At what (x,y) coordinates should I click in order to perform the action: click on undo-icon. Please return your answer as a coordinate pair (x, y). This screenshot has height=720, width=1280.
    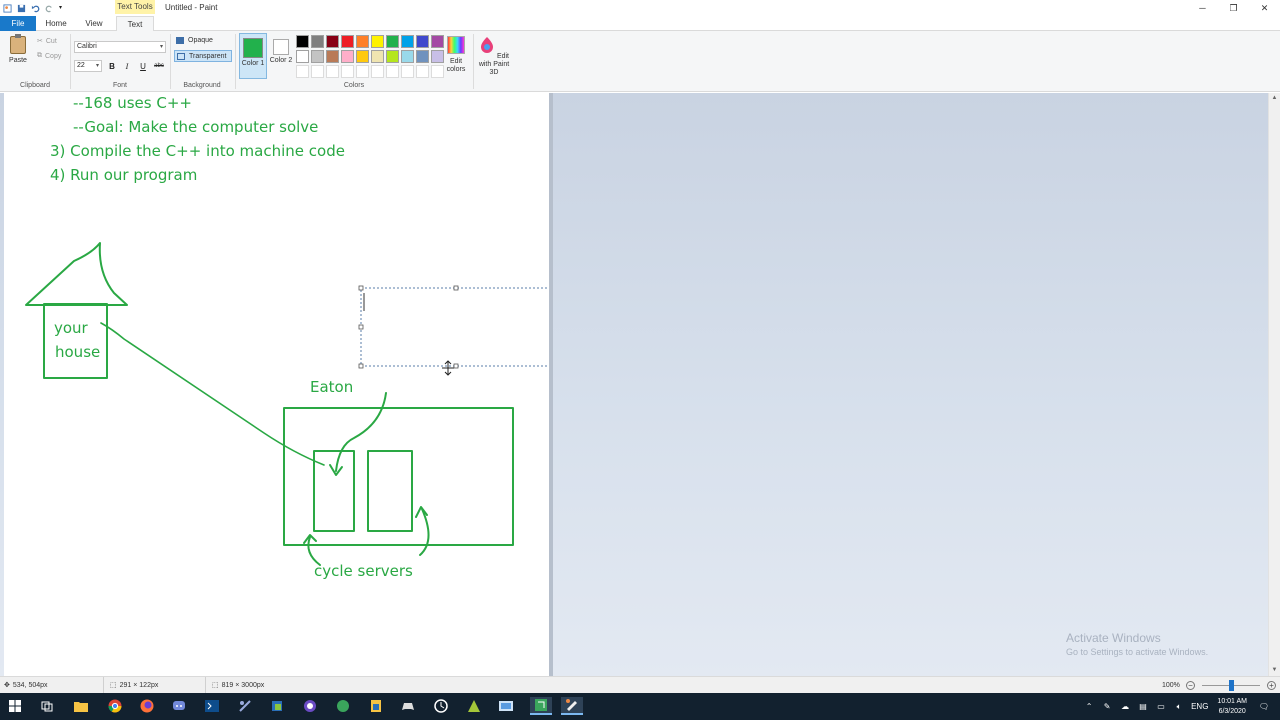
    Looking at the image, I should click on (35, 8).